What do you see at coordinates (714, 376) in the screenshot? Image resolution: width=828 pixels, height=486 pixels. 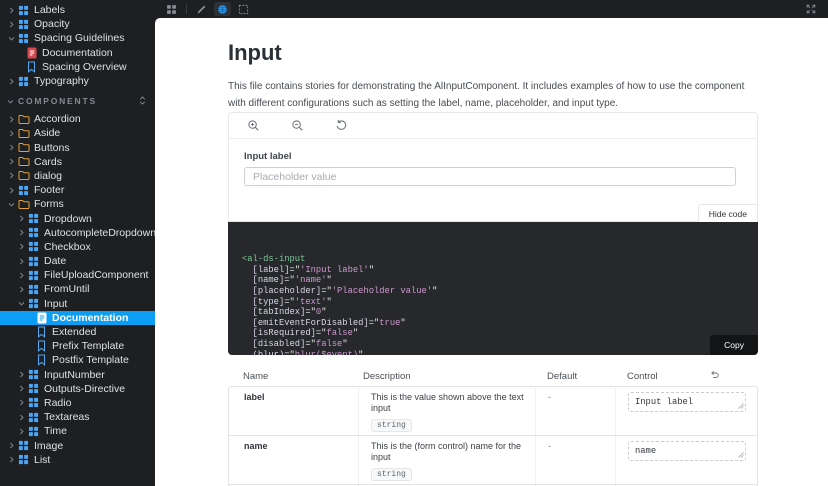 I see `reset-controls-icon` at bounding box center [714, 376].